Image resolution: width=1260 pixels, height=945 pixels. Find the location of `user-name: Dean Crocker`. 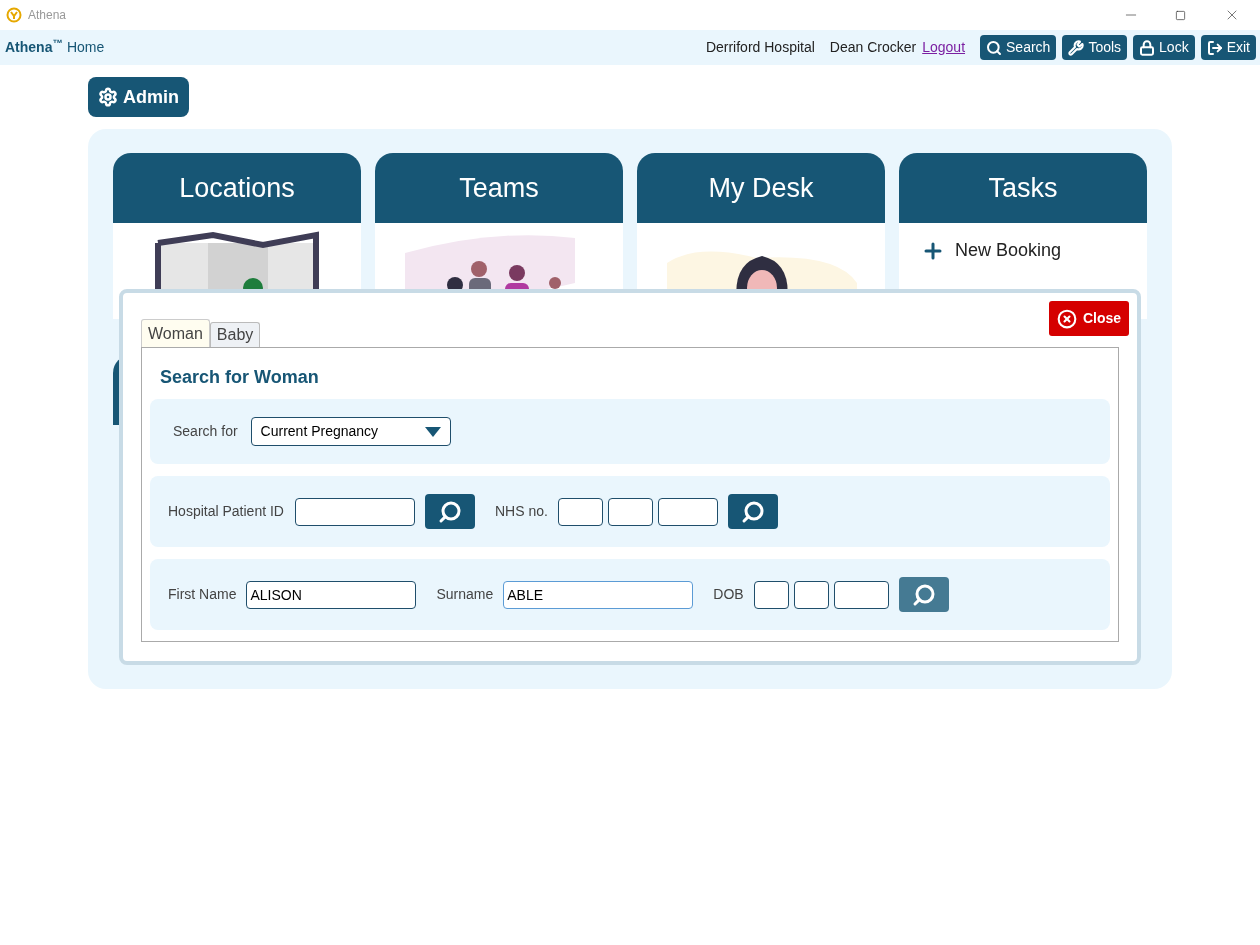

user-name: Dean Crocker is located at coordinates (873, 47).